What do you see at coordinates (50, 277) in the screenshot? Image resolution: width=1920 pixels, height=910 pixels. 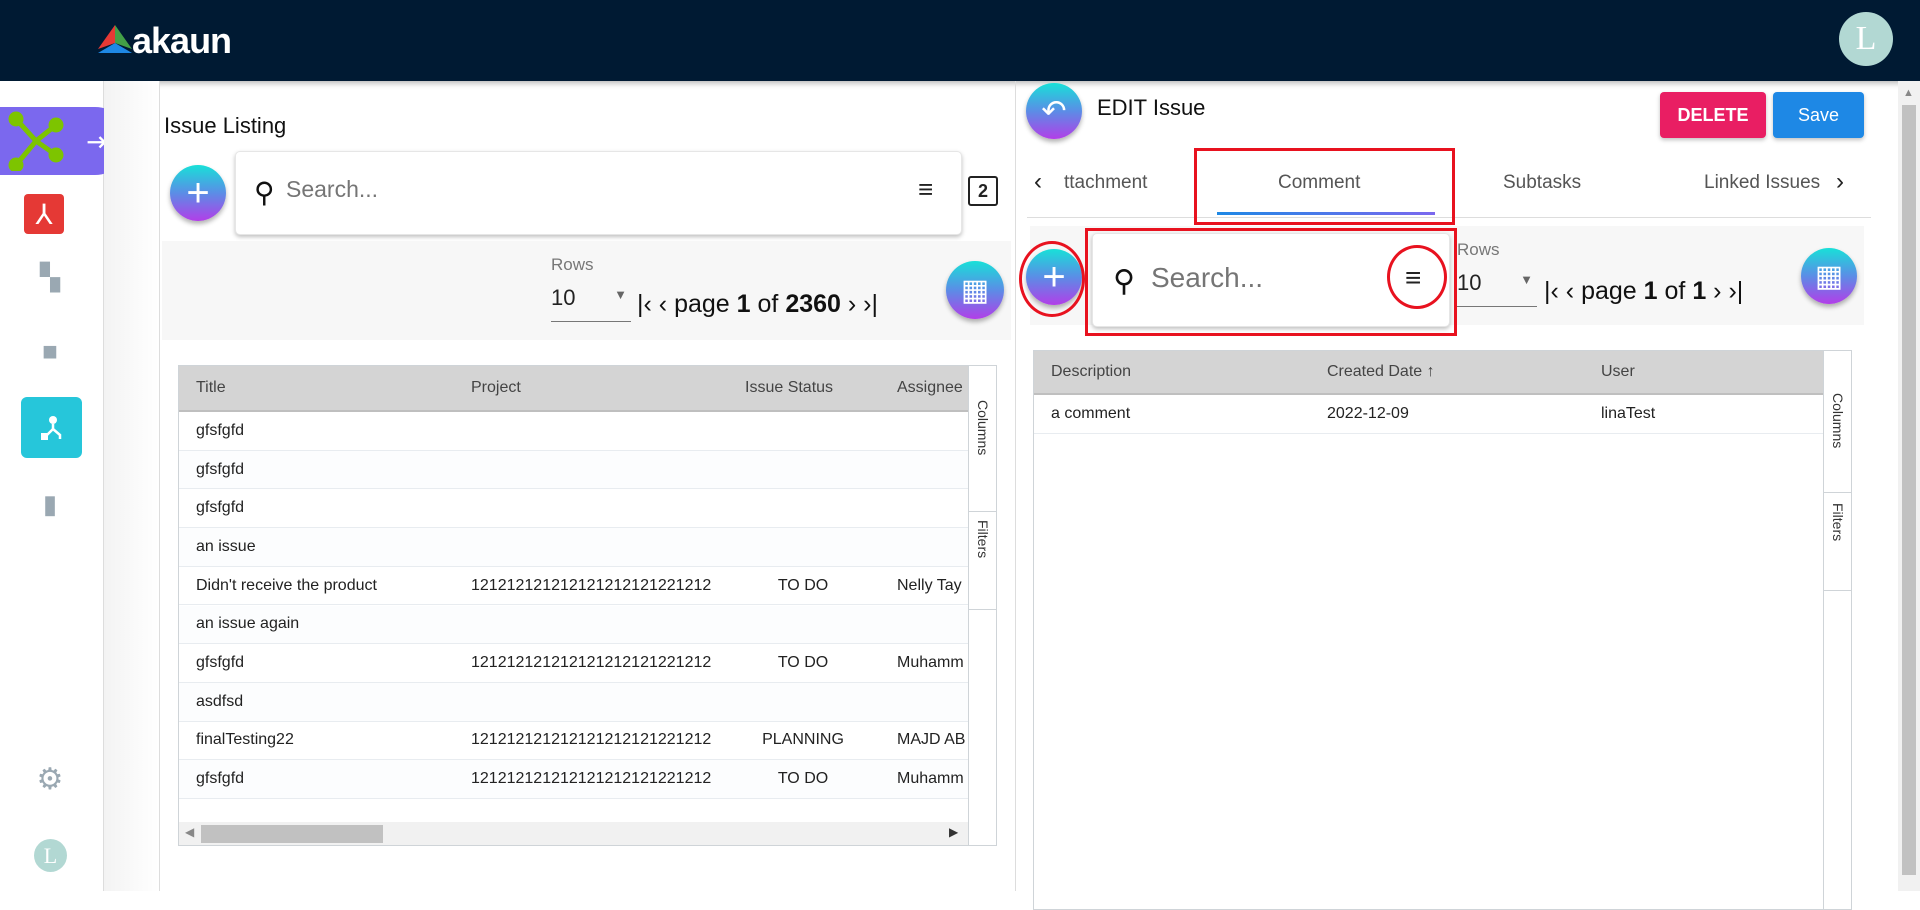 I see `dashboard-icon: ▚` at bounding box center [50, 277].